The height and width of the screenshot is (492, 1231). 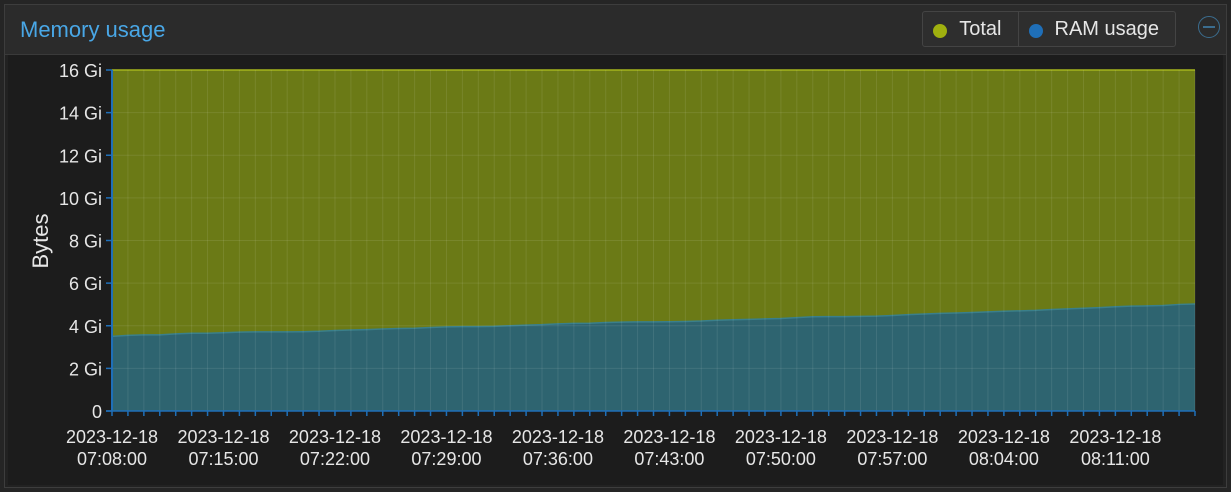 I want to click on x-tick-label-time: 08:11:00, so click(x=1115, y=459).